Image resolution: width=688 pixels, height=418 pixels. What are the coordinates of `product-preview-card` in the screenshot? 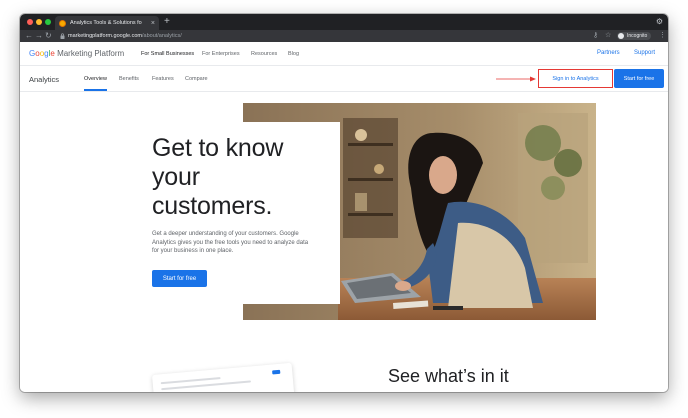 It's located at (223, 377).